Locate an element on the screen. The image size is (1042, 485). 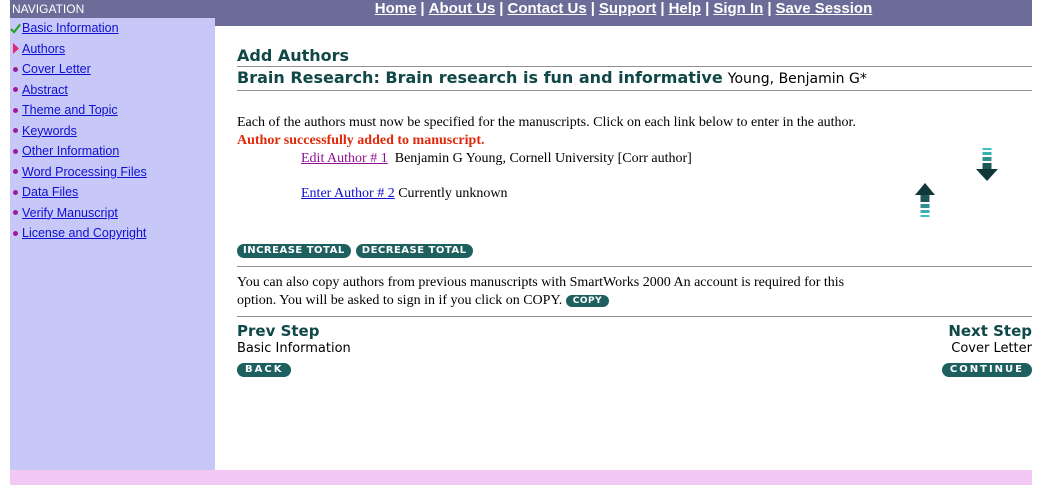
save-session-link: Save Session is located at coordinates (824, 8).